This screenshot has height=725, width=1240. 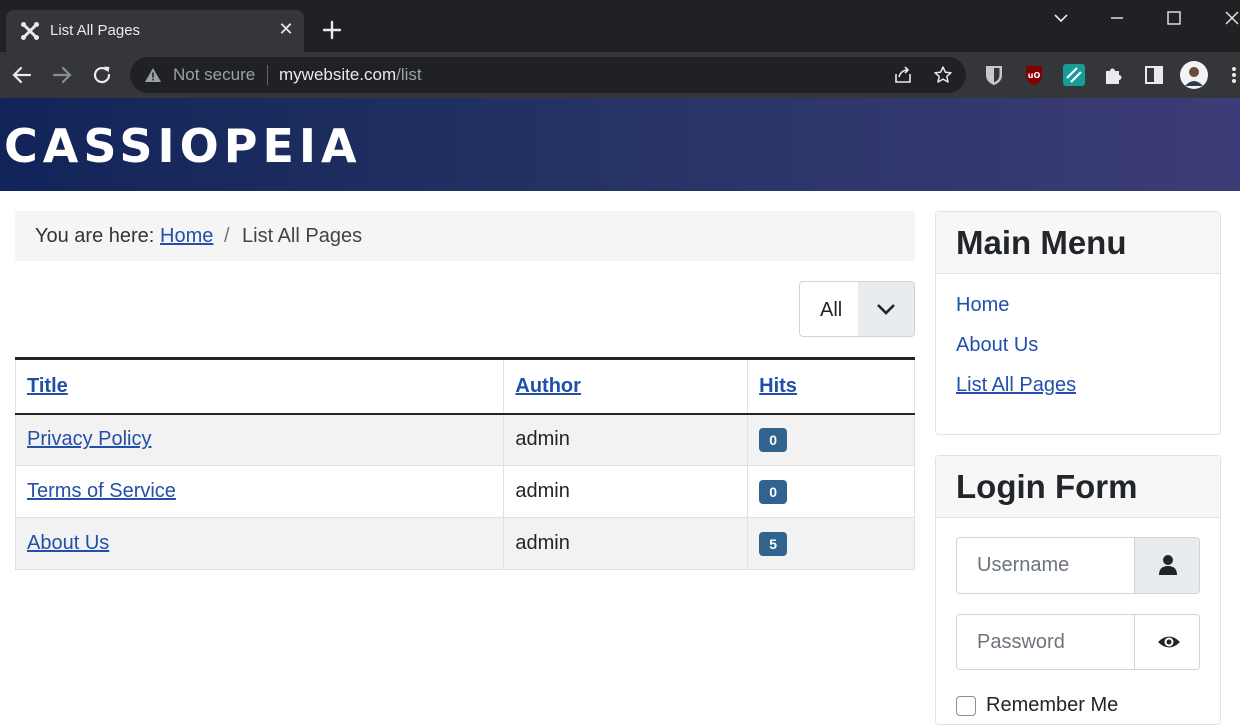 I want to click on security-status-label: Not secure, so click(x=214, y=75).